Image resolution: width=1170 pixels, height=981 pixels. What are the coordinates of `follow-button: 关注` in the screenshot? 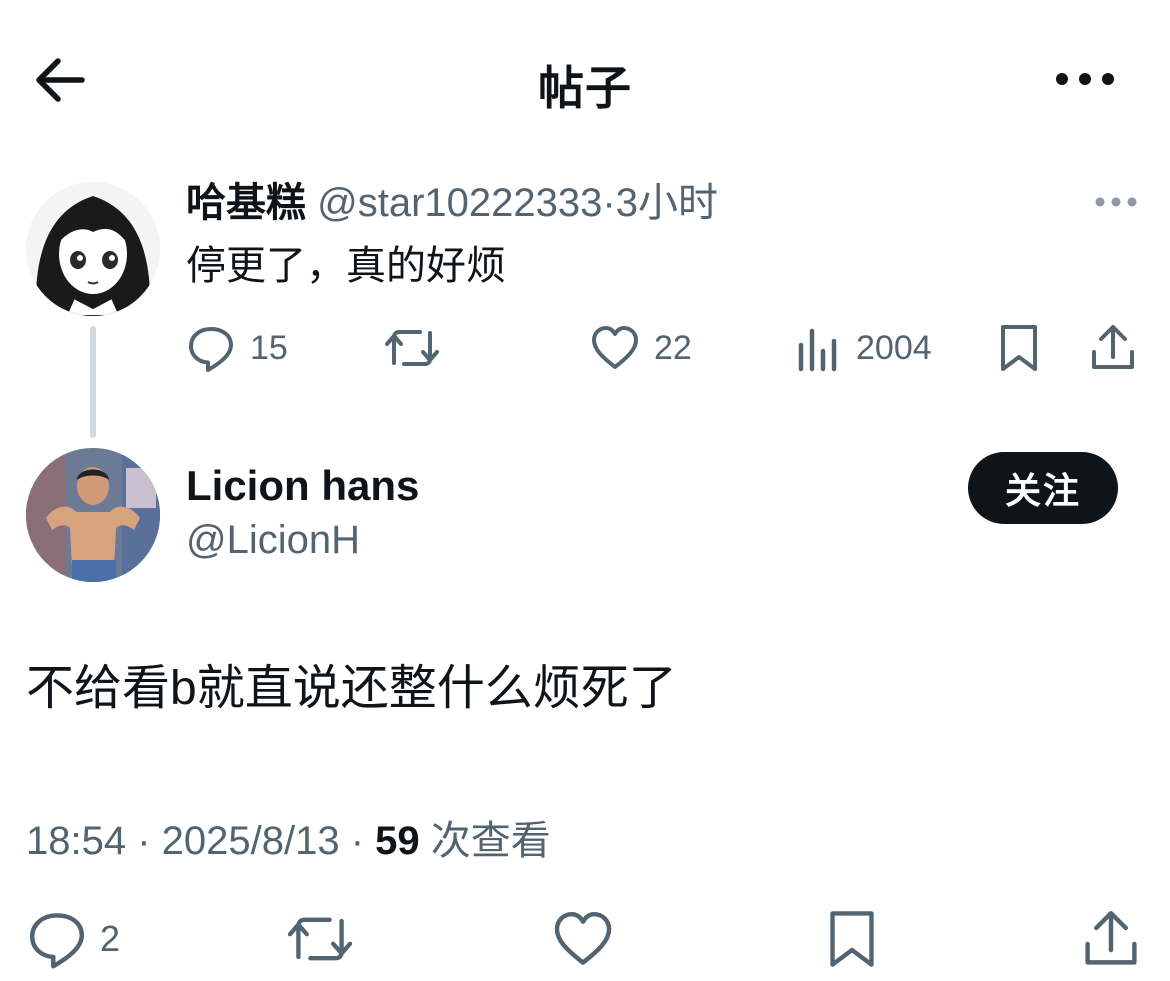 It's located at (1043, 488).